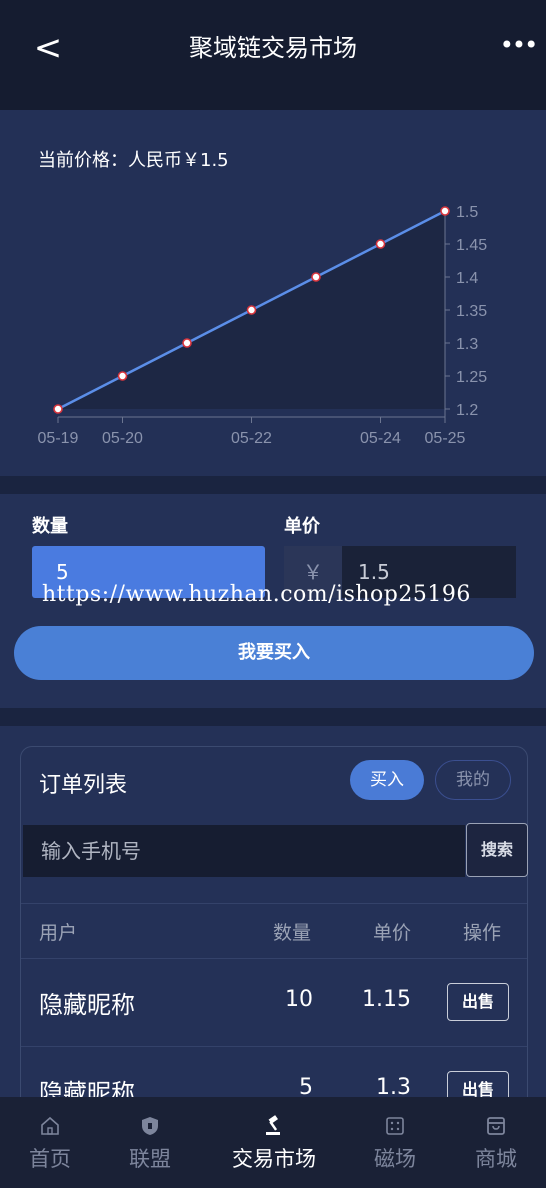 The image size is (546, 1188). What do you see at coordinates (58, 933) in the screenshot?
I see `column-user: 用户` at bounding box center [58, 933].